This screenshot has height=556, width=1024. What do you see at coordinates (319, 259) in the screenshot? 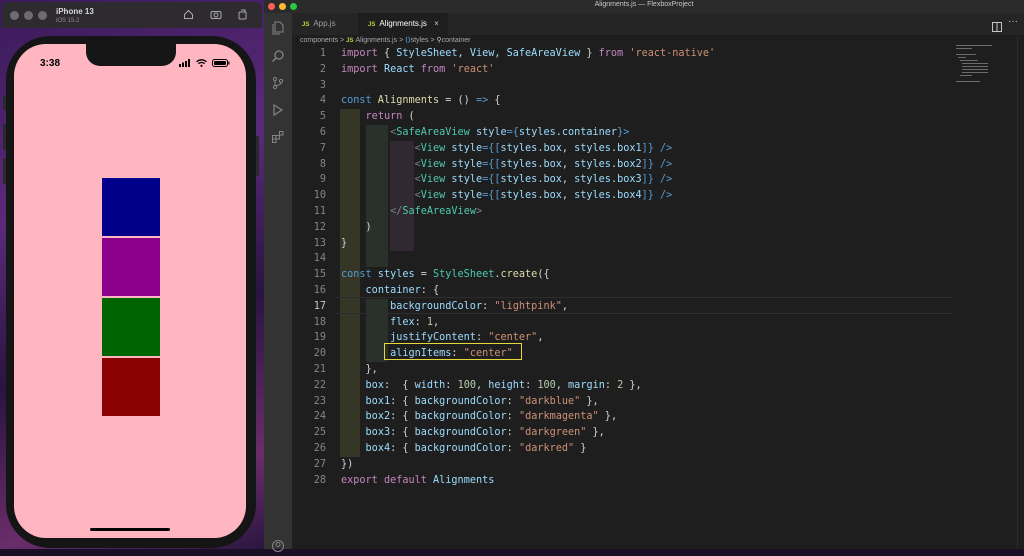
I see `code-line: 14` at bounding box center [319, 259].